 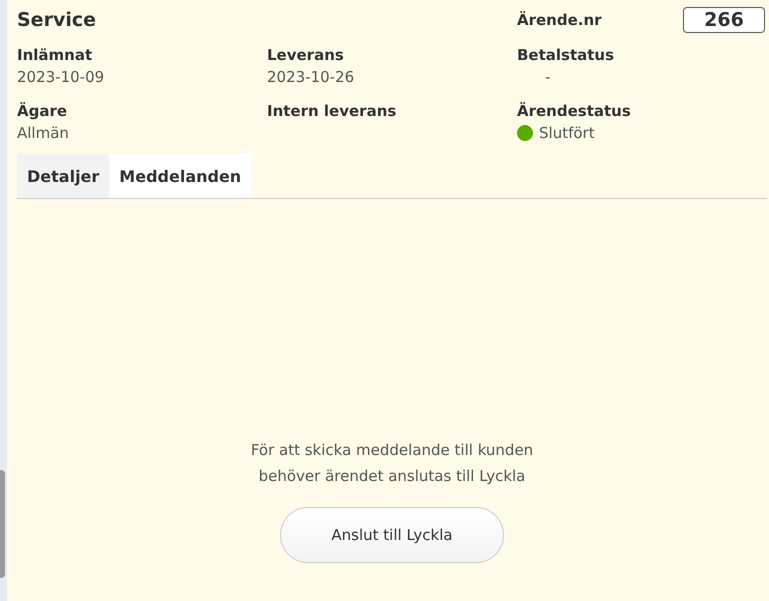 I want to click on tab: Detaljer, so click(x=63, y=176).